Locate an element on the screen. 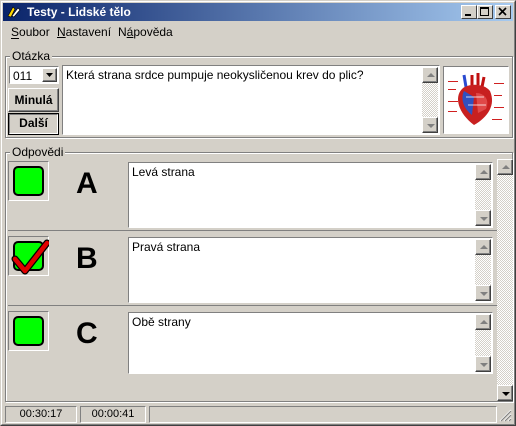  dropdown-button is located at coordinates (49, 75).